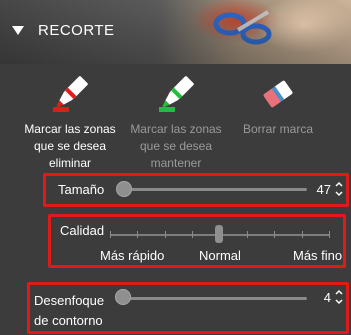 This screenshot has height=335, width=351. What do you see at coordinates (18, 30) in the screenshot?
I see `collapse-triangle-icon` at bounding box center [18, 30].